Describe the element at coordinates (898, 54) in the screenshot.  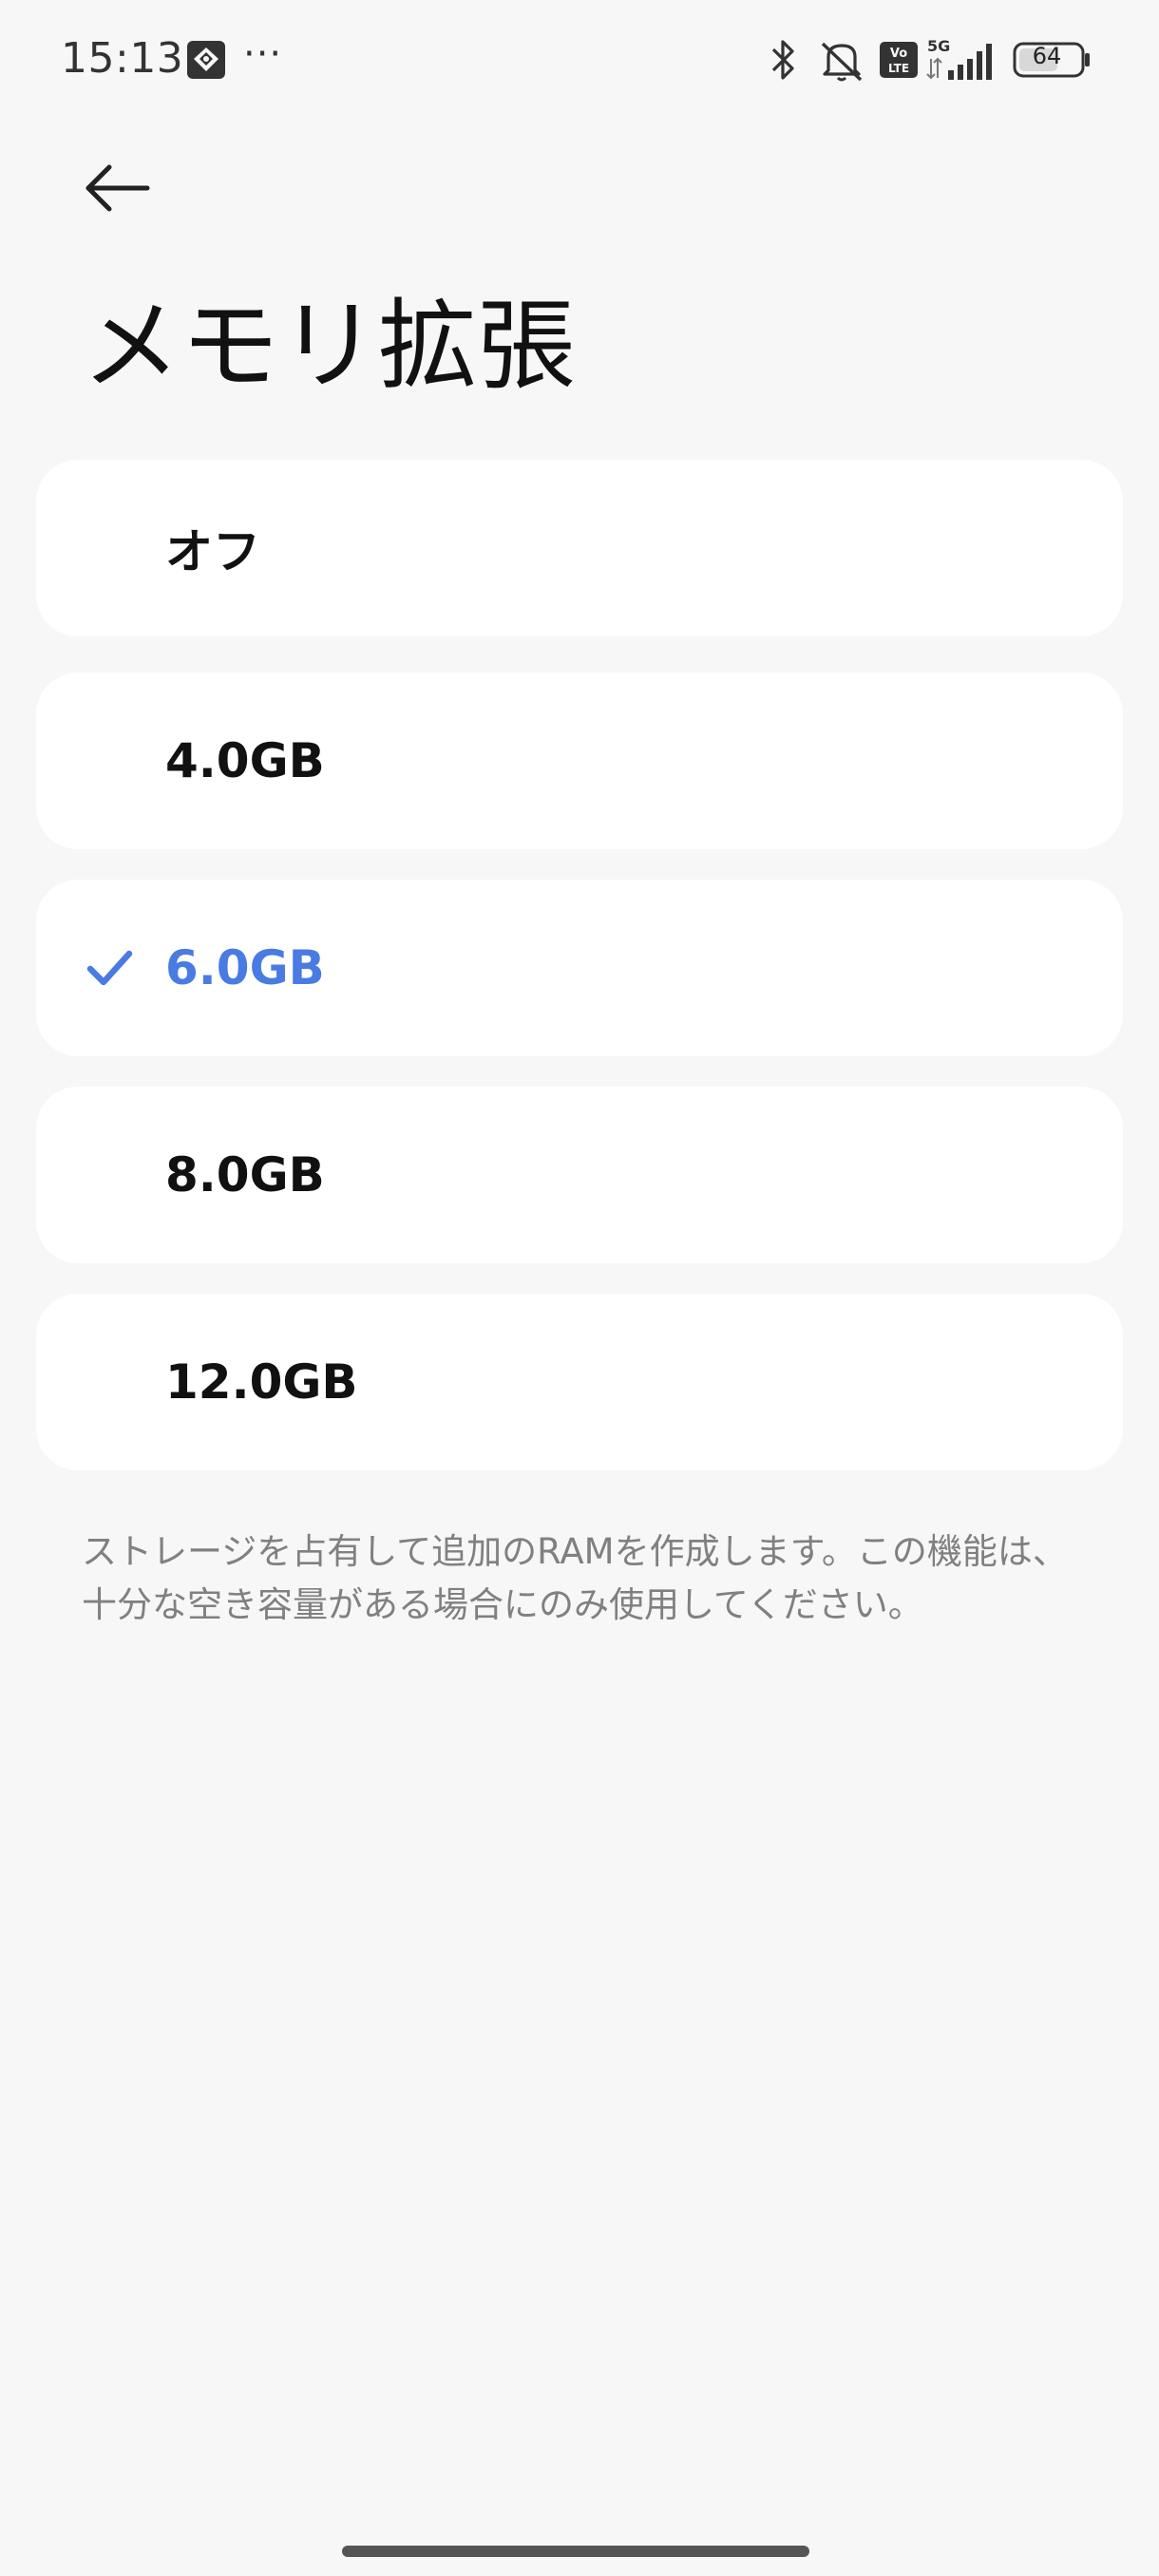
I see `svg-text: Vo` at that location.